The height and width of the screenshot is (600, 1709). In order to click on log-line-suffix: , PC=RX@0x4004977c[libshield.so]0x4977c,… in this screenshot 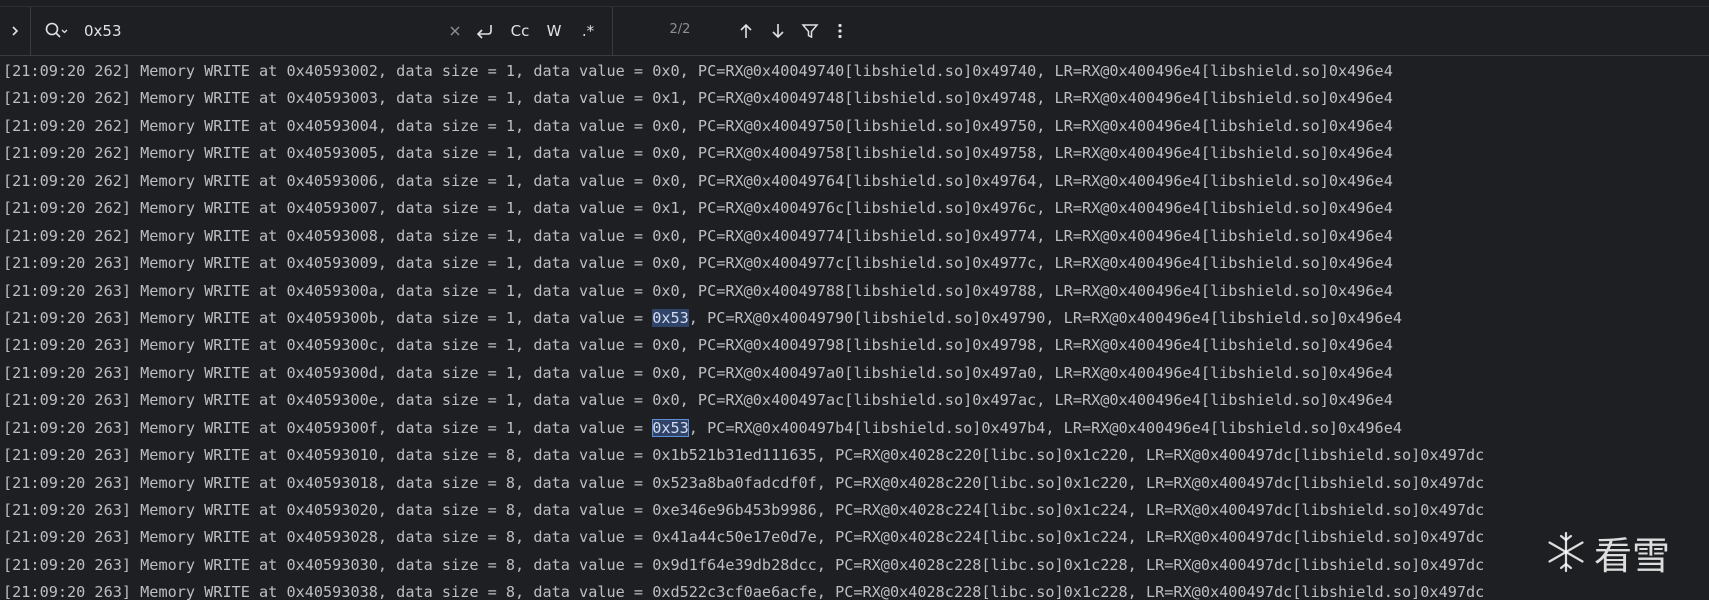, I will do `click(1036, 263)`.